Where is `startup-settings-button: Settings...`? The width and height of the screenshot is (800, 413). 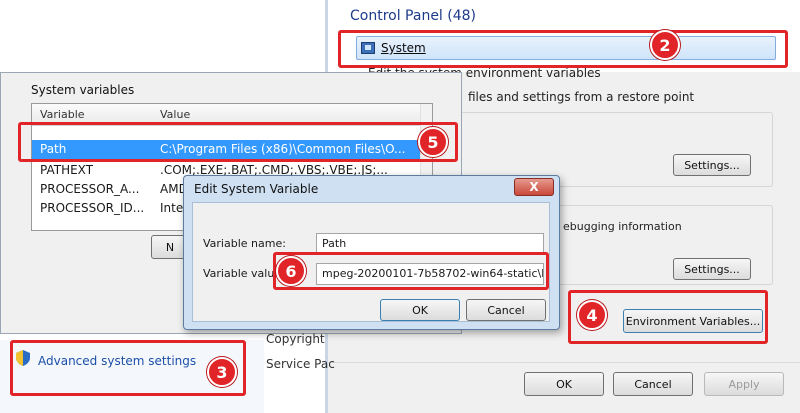
startup-settings-button: Settings... is located at coordinates (712, 269).